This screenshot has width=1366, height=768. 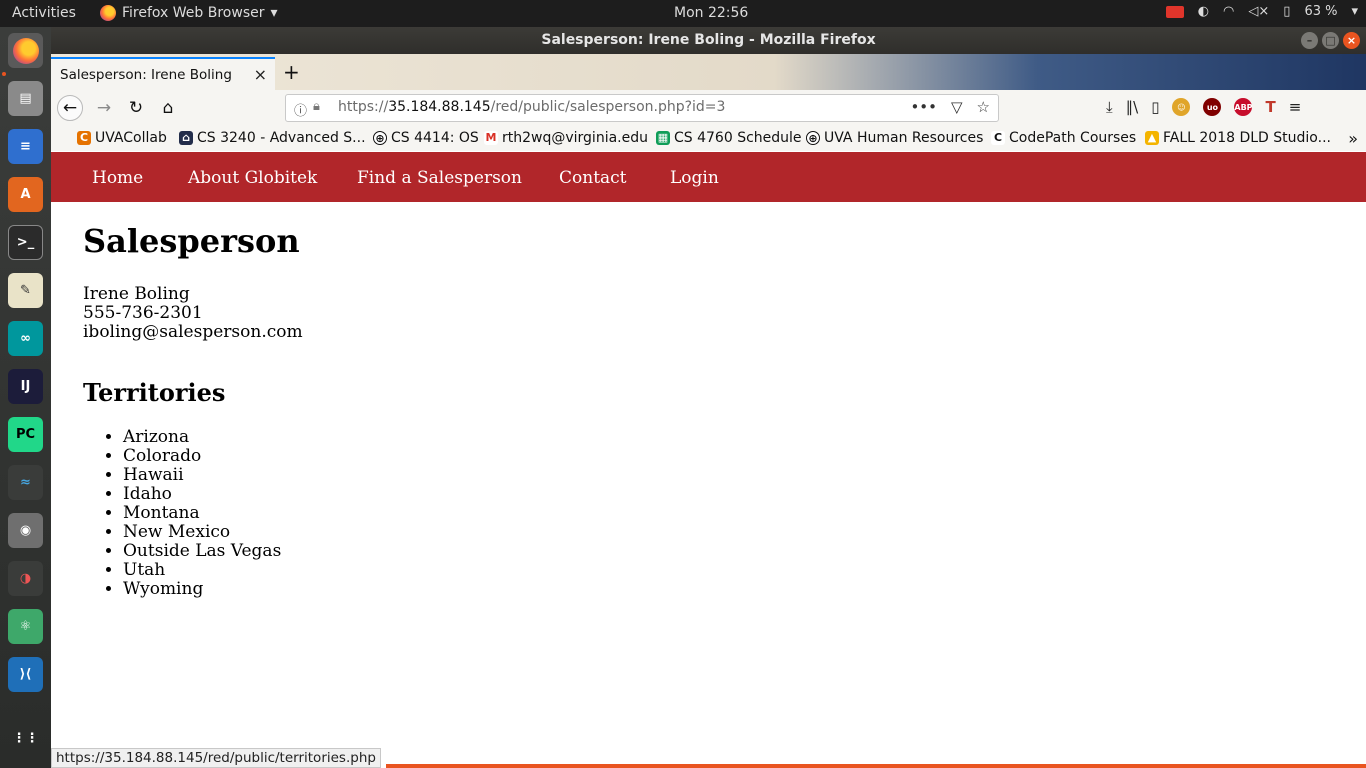 I want to click on nav-link-login: Login, so click(x=694, y=178).